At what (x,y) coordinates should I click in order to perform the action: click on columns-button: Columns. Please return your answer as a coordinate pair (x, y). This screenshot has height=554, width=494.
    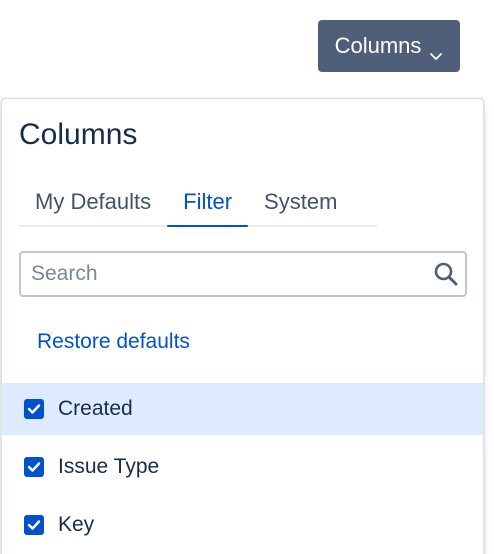
    Looking at the image, I should click on (389, 46).